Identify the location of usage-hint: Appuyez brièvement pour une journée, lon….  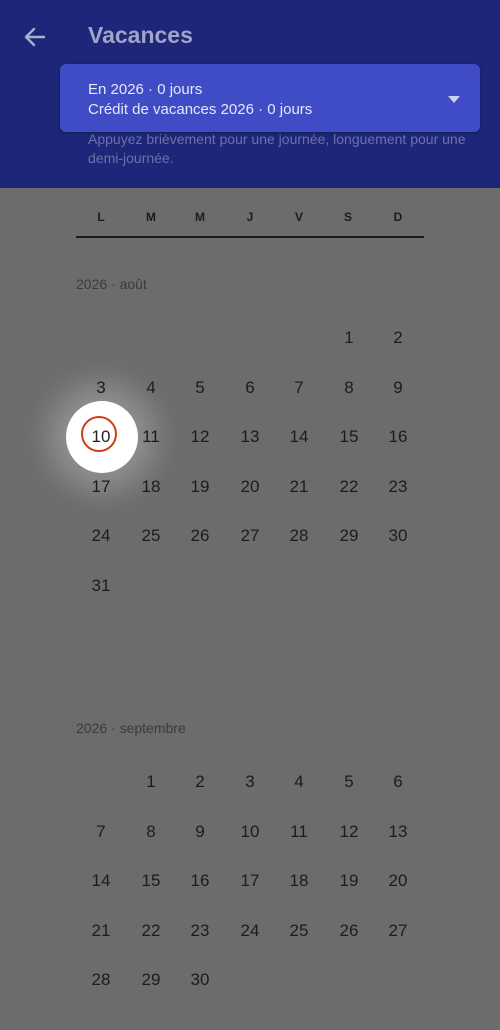
(277, 148).